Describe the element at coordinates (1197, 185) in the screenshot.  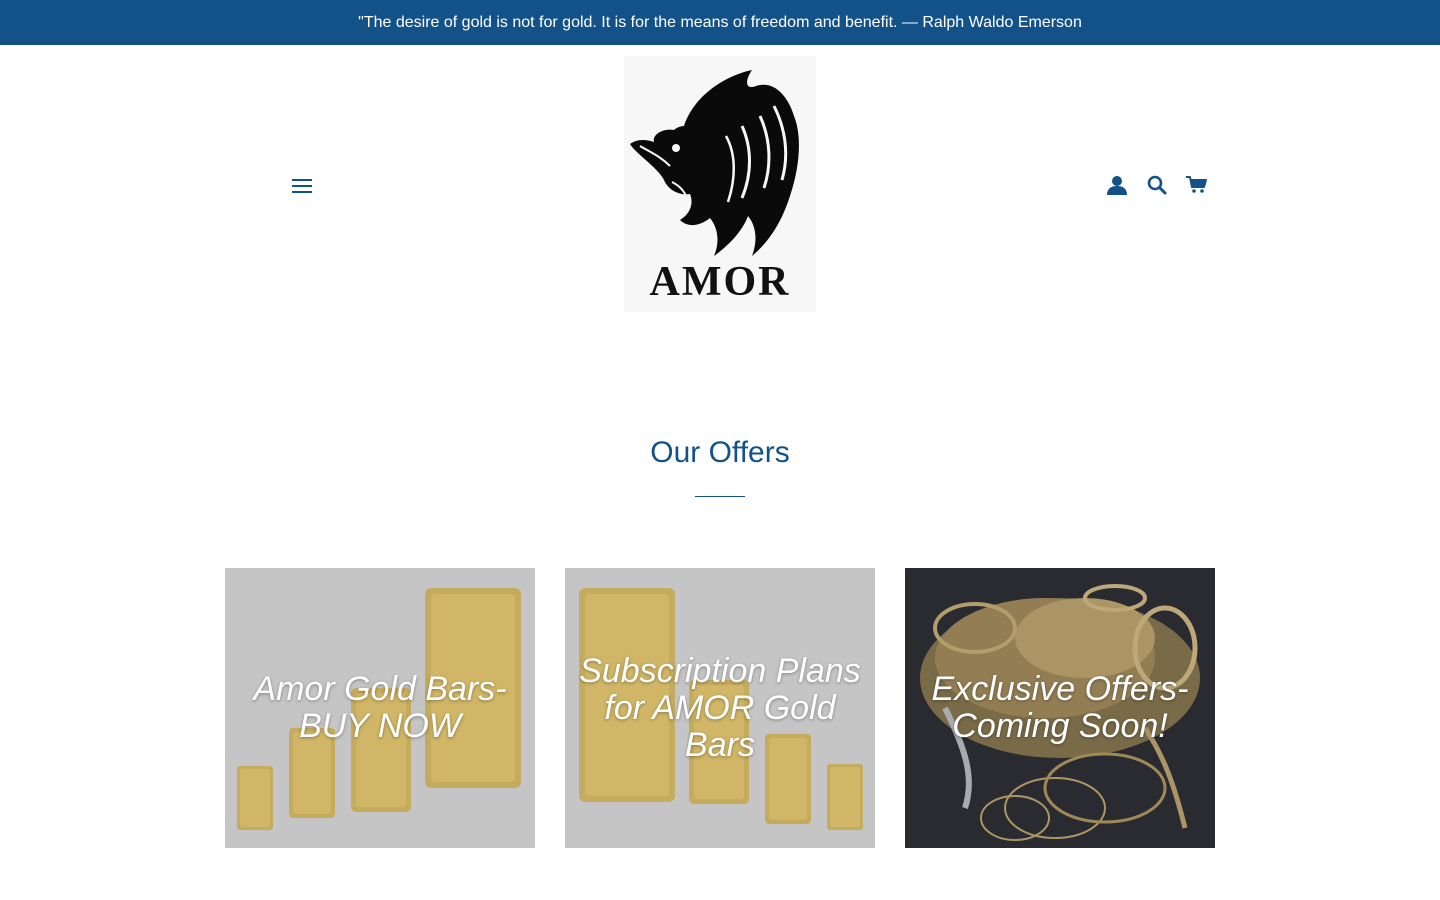
I see `cart-icon` at that location.